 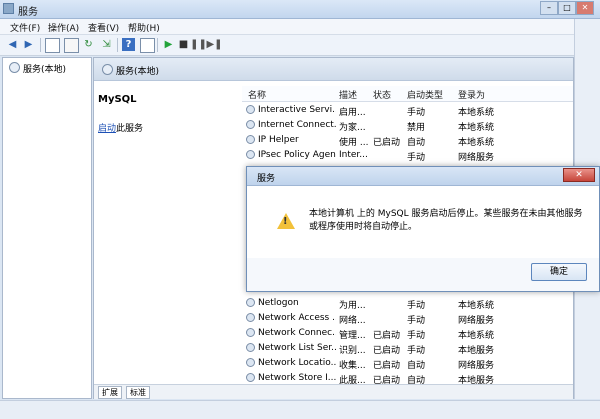 I want to click on tab-standard: 标准, so click(x=138, y=392).